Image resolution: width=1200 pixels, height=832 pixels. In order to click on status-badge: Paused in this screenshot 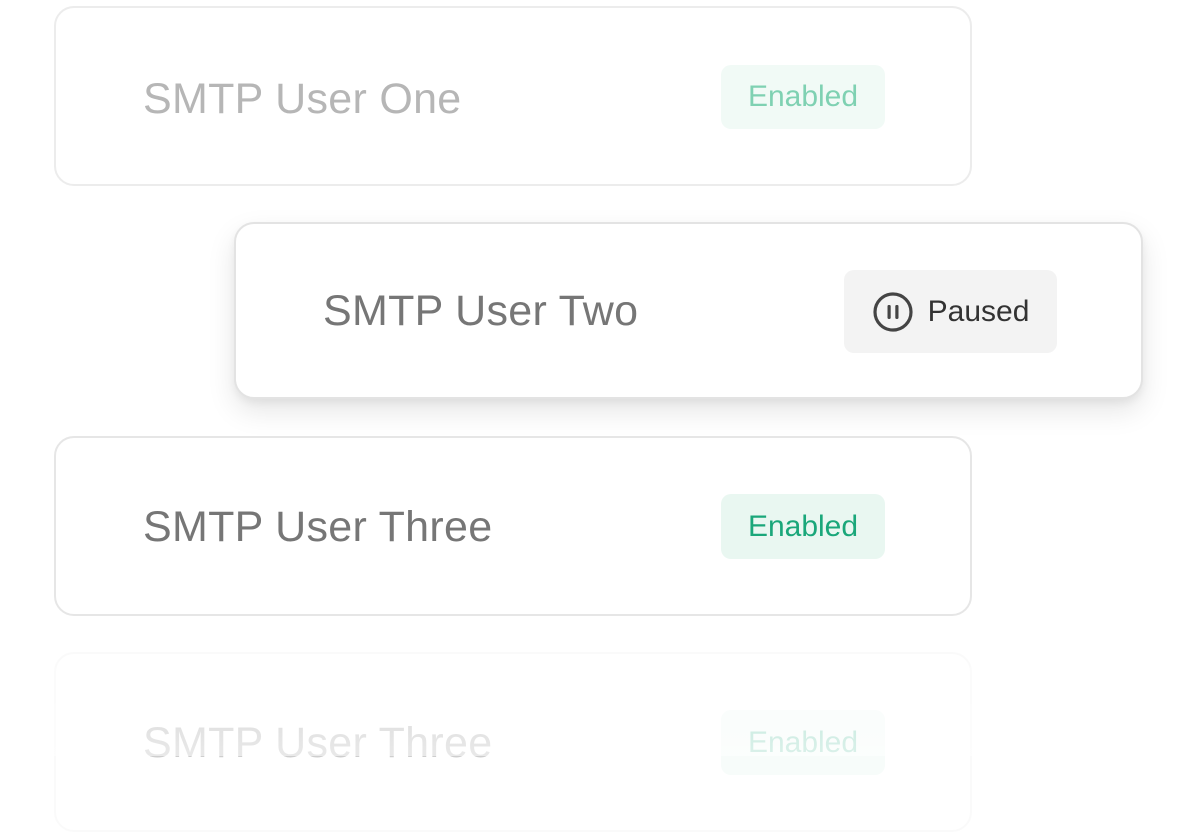, I will do `click(950, 311)`.